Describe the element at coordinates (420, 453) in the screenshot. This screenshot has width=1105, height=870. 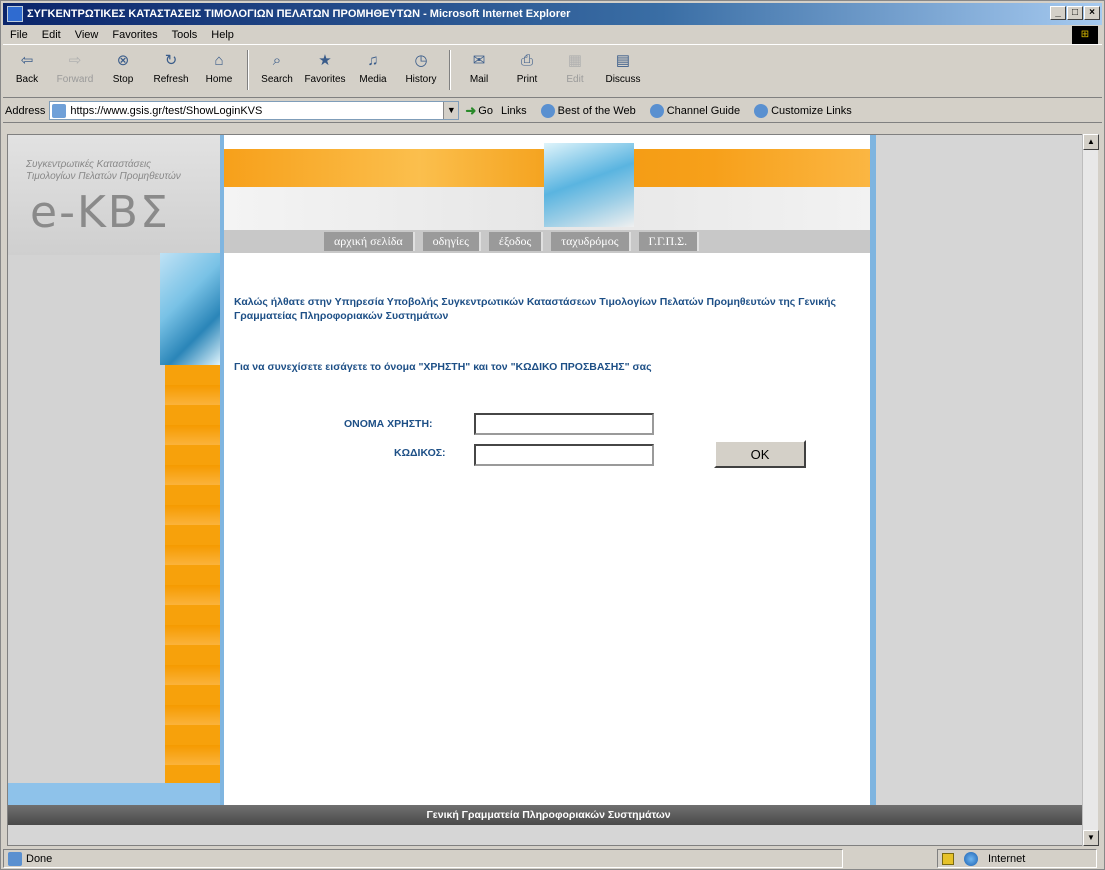
I see `password-label: ΚΩΔΙΚΟΣ:` at that location.